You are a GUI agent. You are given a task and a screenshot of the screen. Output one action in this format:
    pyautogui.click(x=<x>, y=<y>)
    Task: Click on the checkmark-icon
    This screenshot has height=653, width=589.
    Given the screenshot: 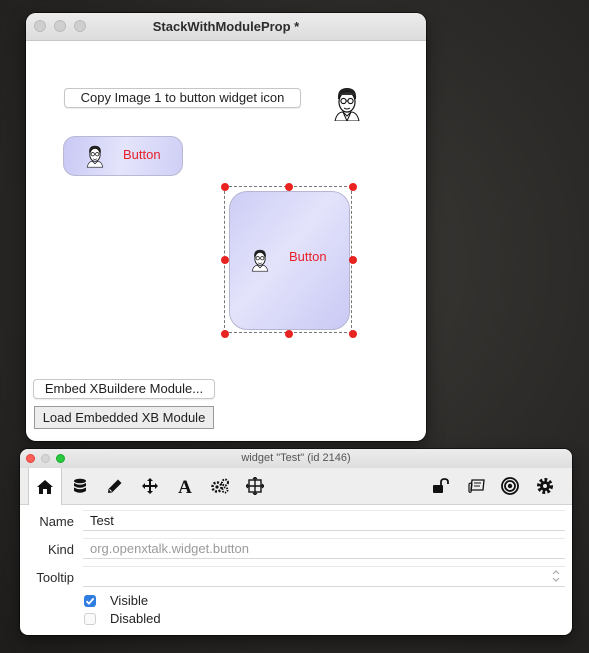 What is the action you would take?
    pyautogui.click(x=90, y=601)
    